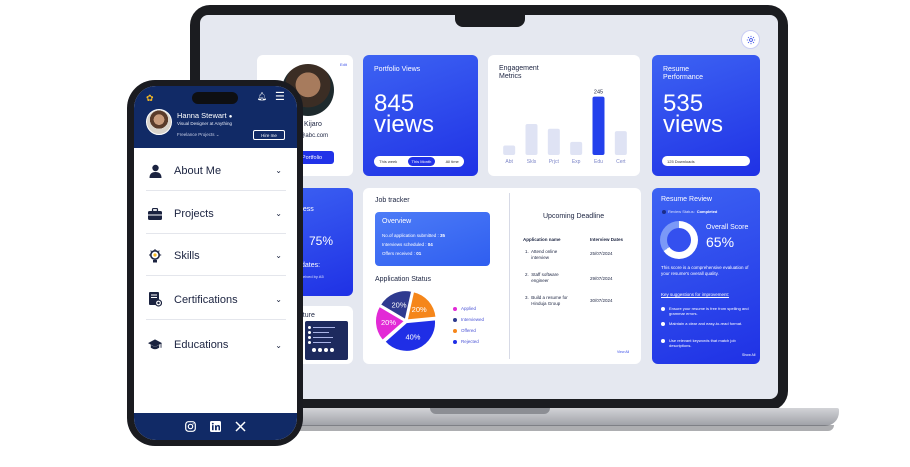  What do you see at coordinates (683, 73) in the screenshot?
I see `card-title: Resume Performance` at bounding box center [683, 73].